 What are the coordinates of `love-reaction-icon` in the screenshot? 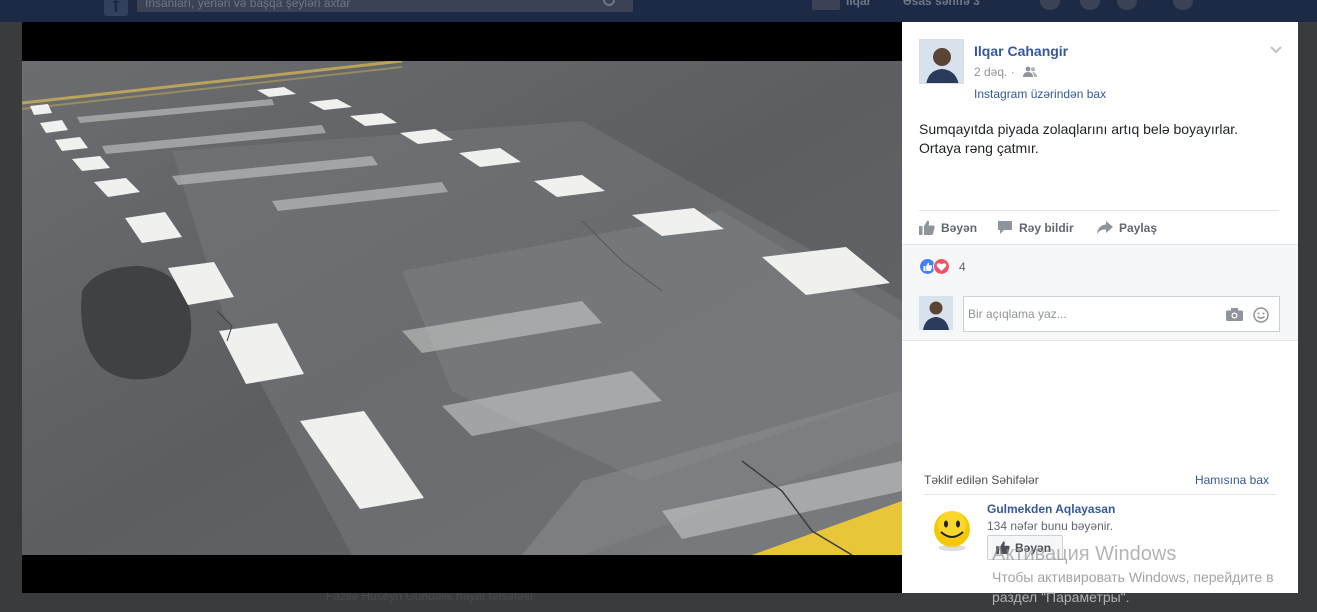 It's located at (941, 266).